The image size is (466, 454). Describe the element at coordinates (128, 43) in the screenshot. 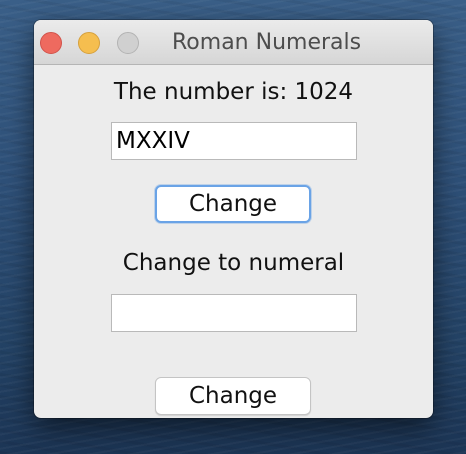

I see `zoom-icon` at that location.